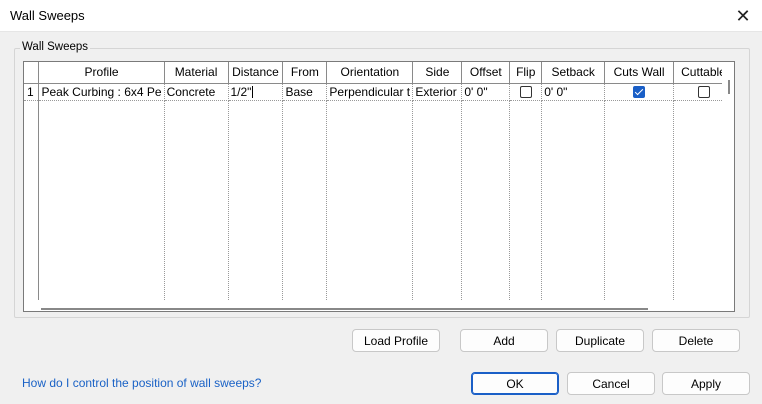  I want to click on cancel-button: Cancel, so click(611, 383).